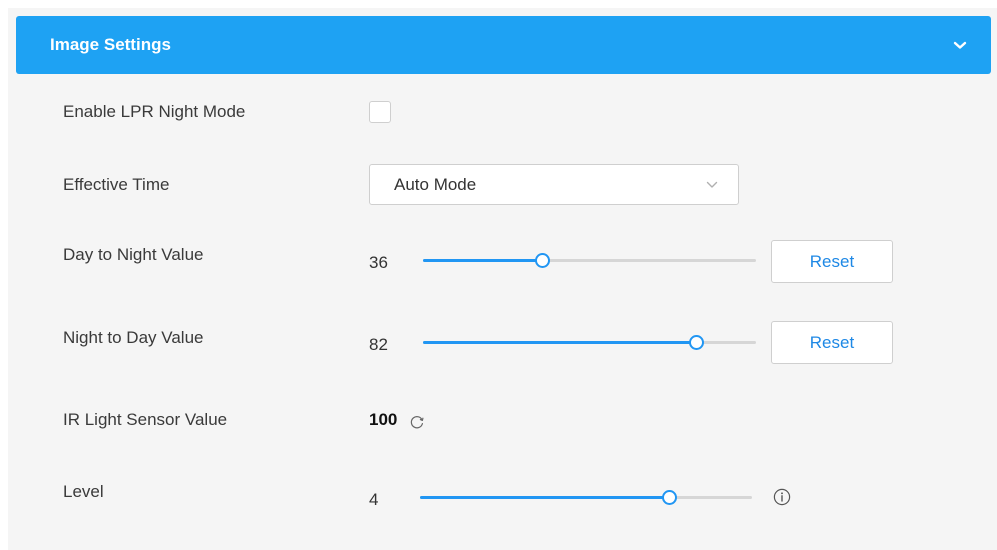 The height and width of the screenshot is (550, 997). What do you see at coordinates (383, 419) in the screenshot?
I see `ir-light-sensor-value: 100` at bounding box center [383, 419].